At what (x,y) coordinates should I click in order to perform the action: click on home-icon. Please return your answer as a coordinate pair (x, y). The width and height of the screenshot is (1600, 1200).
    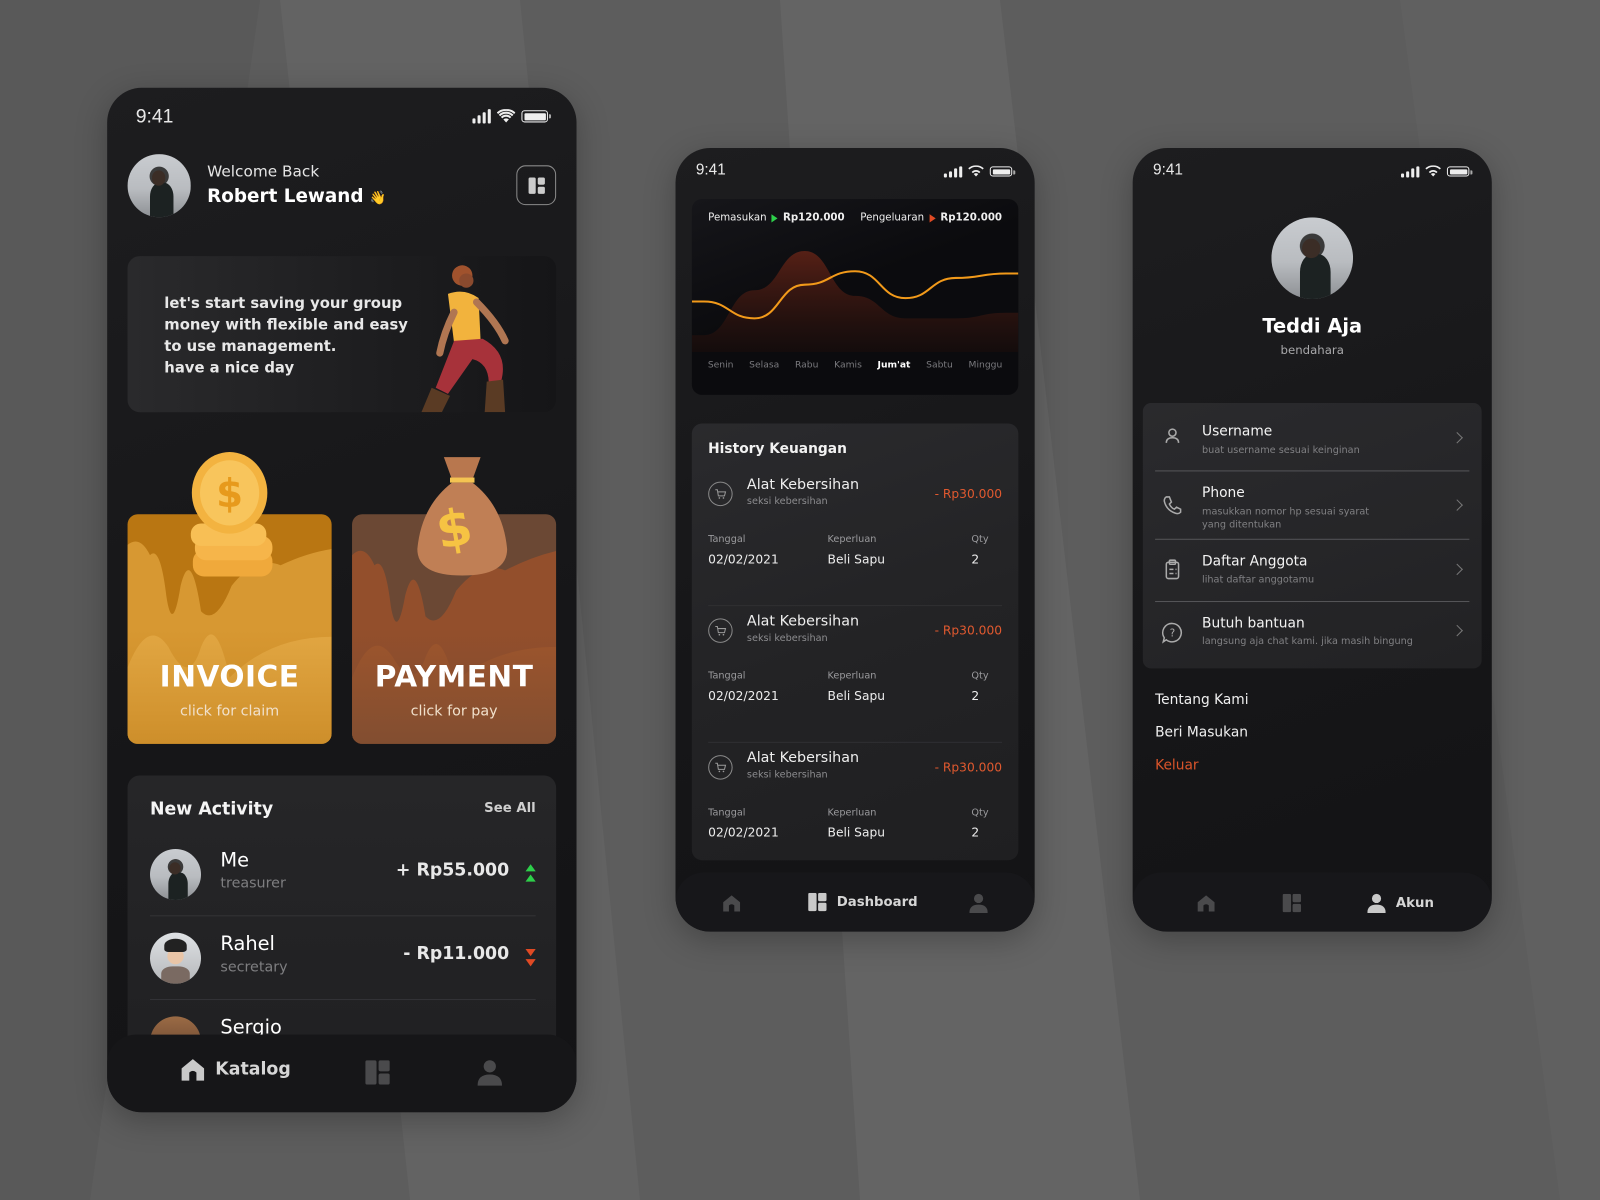
    Looking at the image, I should click on (193, 1070).